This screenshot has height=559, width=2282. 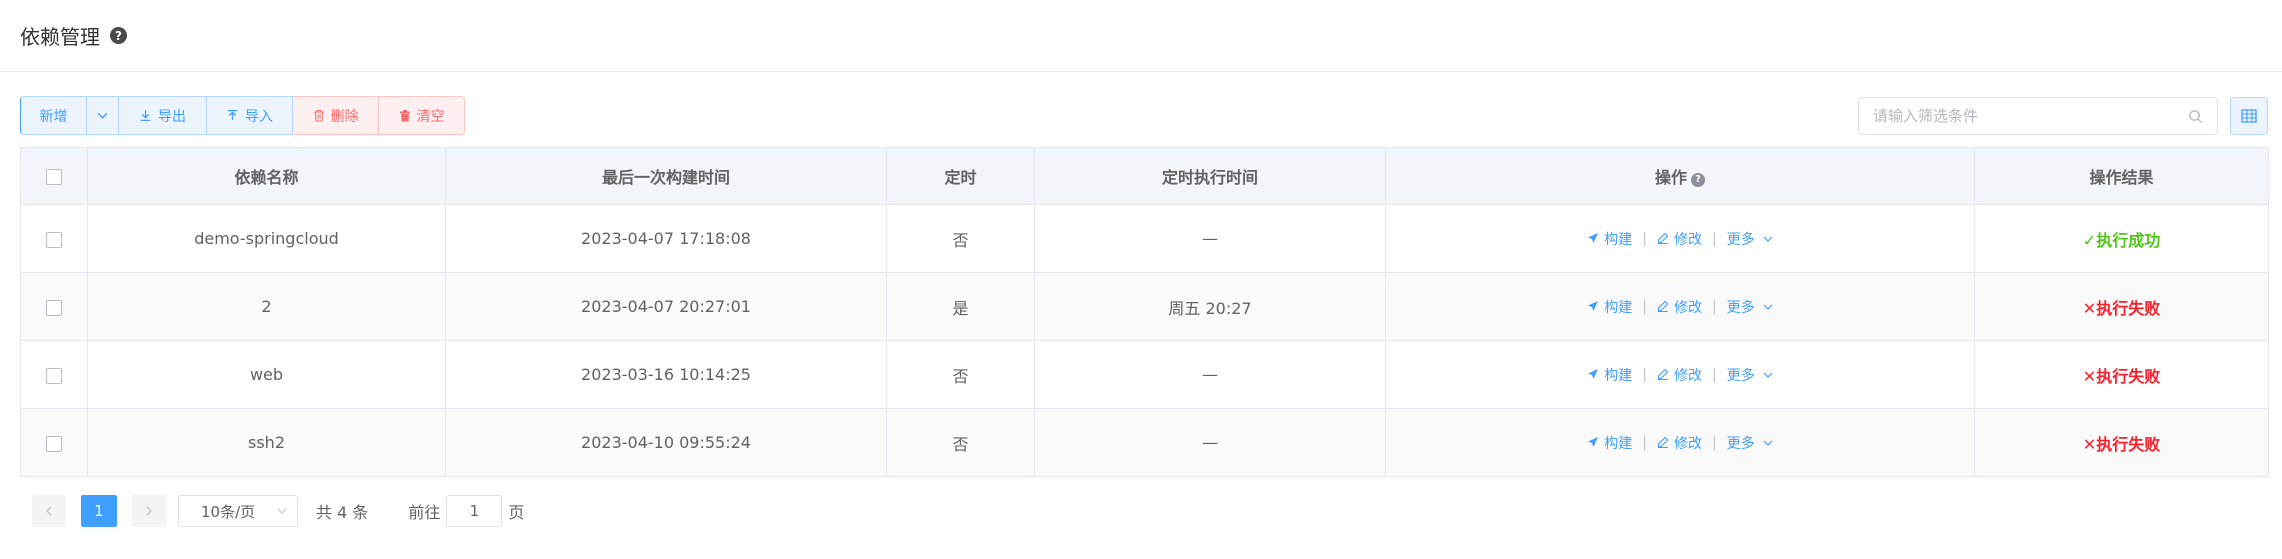 I want to click on delete-button: 删除, so click(x=336, y=115).